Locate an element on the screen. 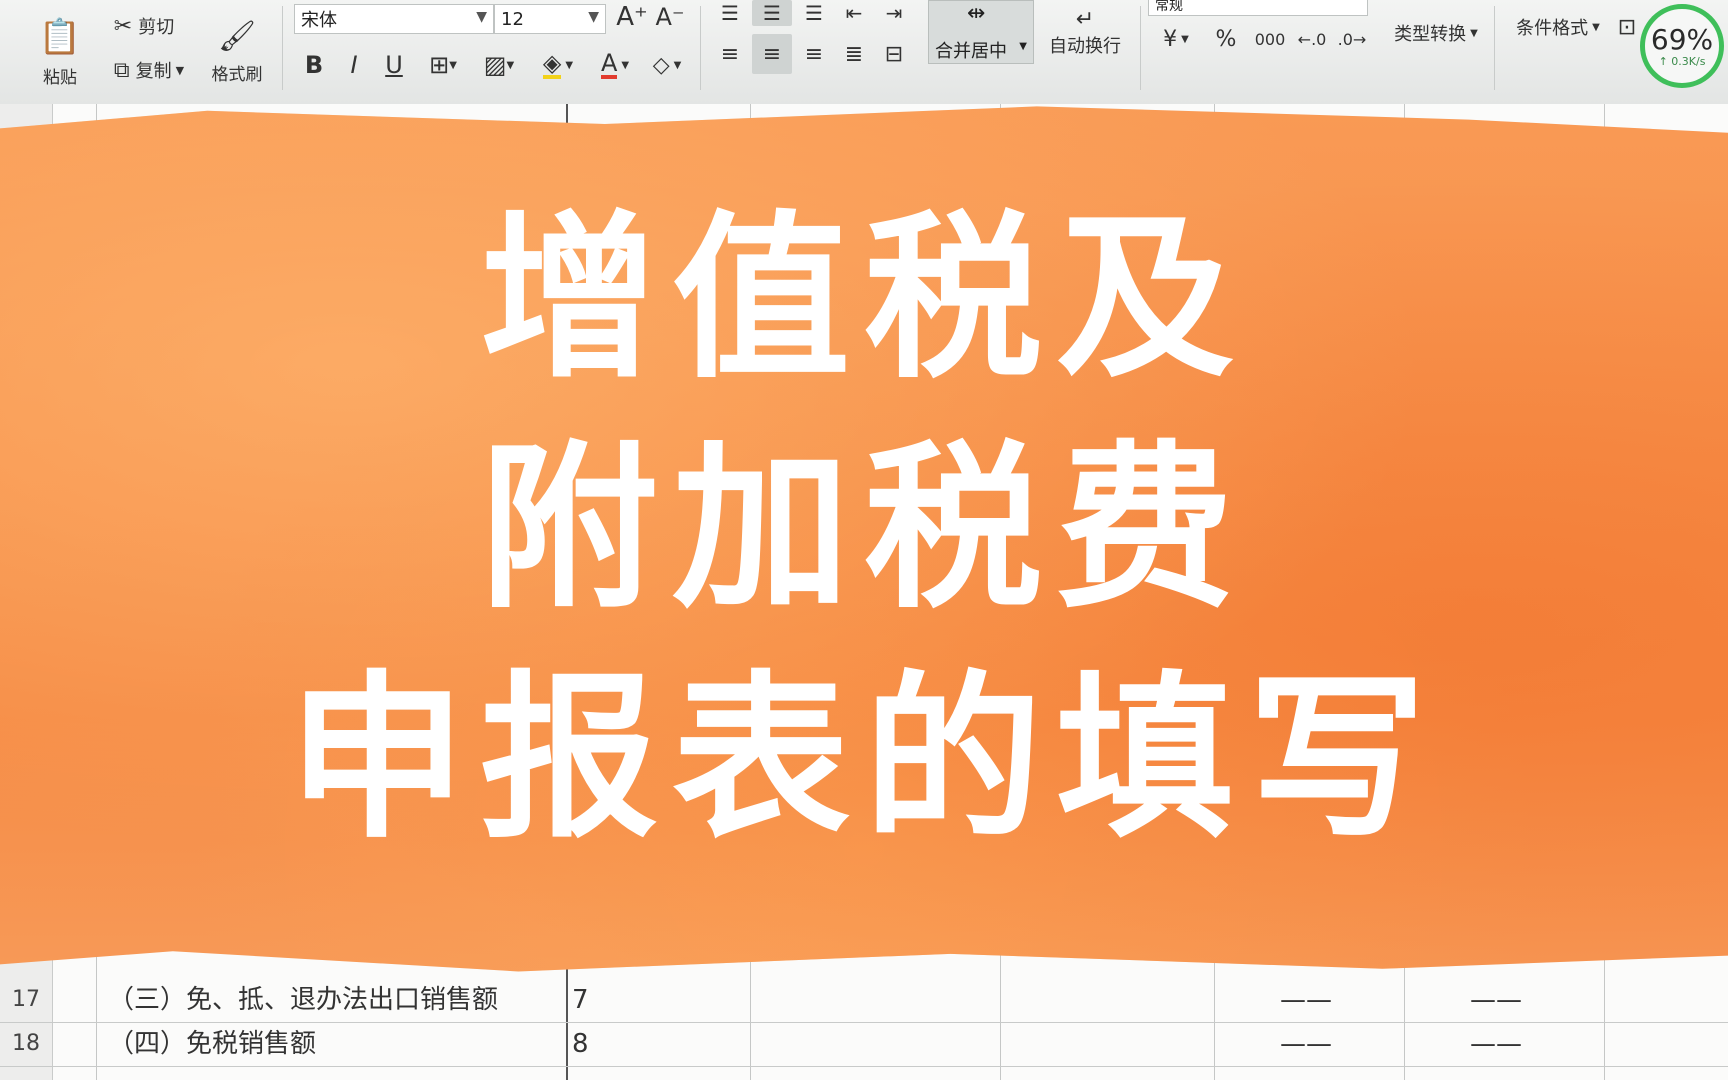  font-color-icon: A is located at coordinates (609, 64).